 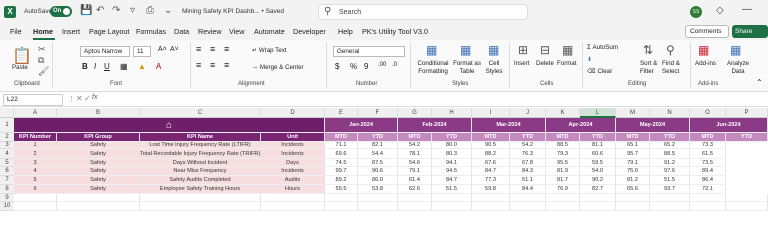 What do you see at coordinates (98, 137) in the screenshot?
I see `table-header: KPI Group` at bounding box center [98, 137].